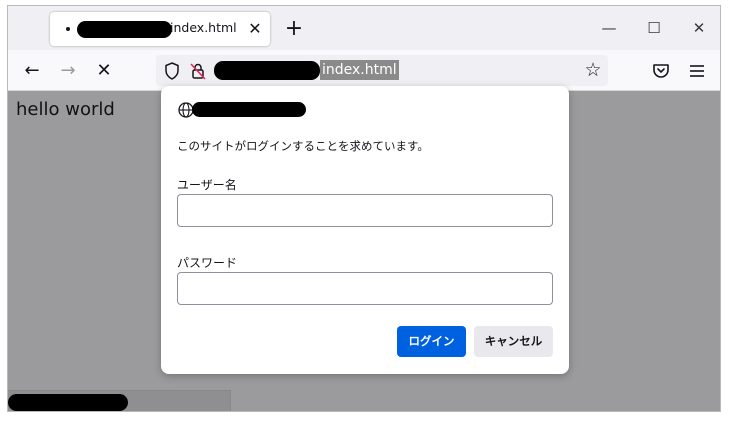 This screenshot has height=422, width=732. Describe the element at coordinates (609, 28) in the screenshot. I see `minimize-button: —` at that location.